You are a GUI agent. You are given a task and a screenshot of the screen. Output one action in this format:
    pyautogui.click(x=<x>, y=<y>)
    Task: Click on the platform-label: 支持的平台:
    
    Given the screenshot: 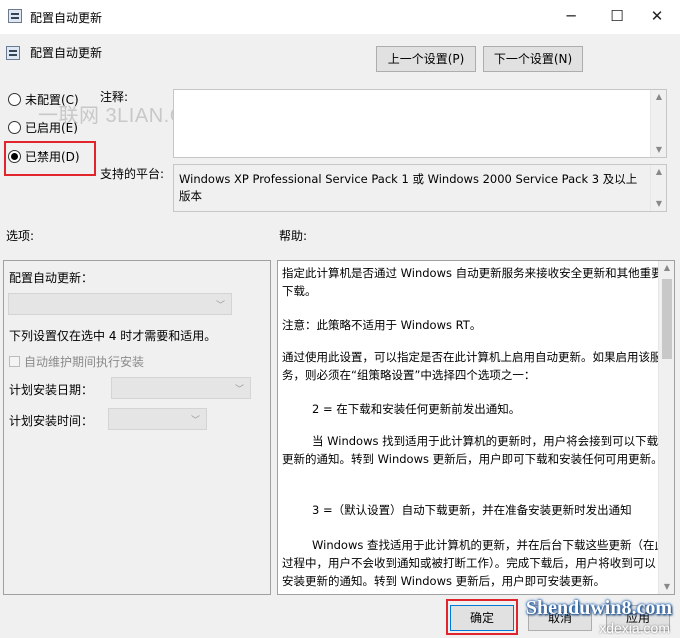 What is the action you would take?
    pyautogui.click(x=132, y=174)
    